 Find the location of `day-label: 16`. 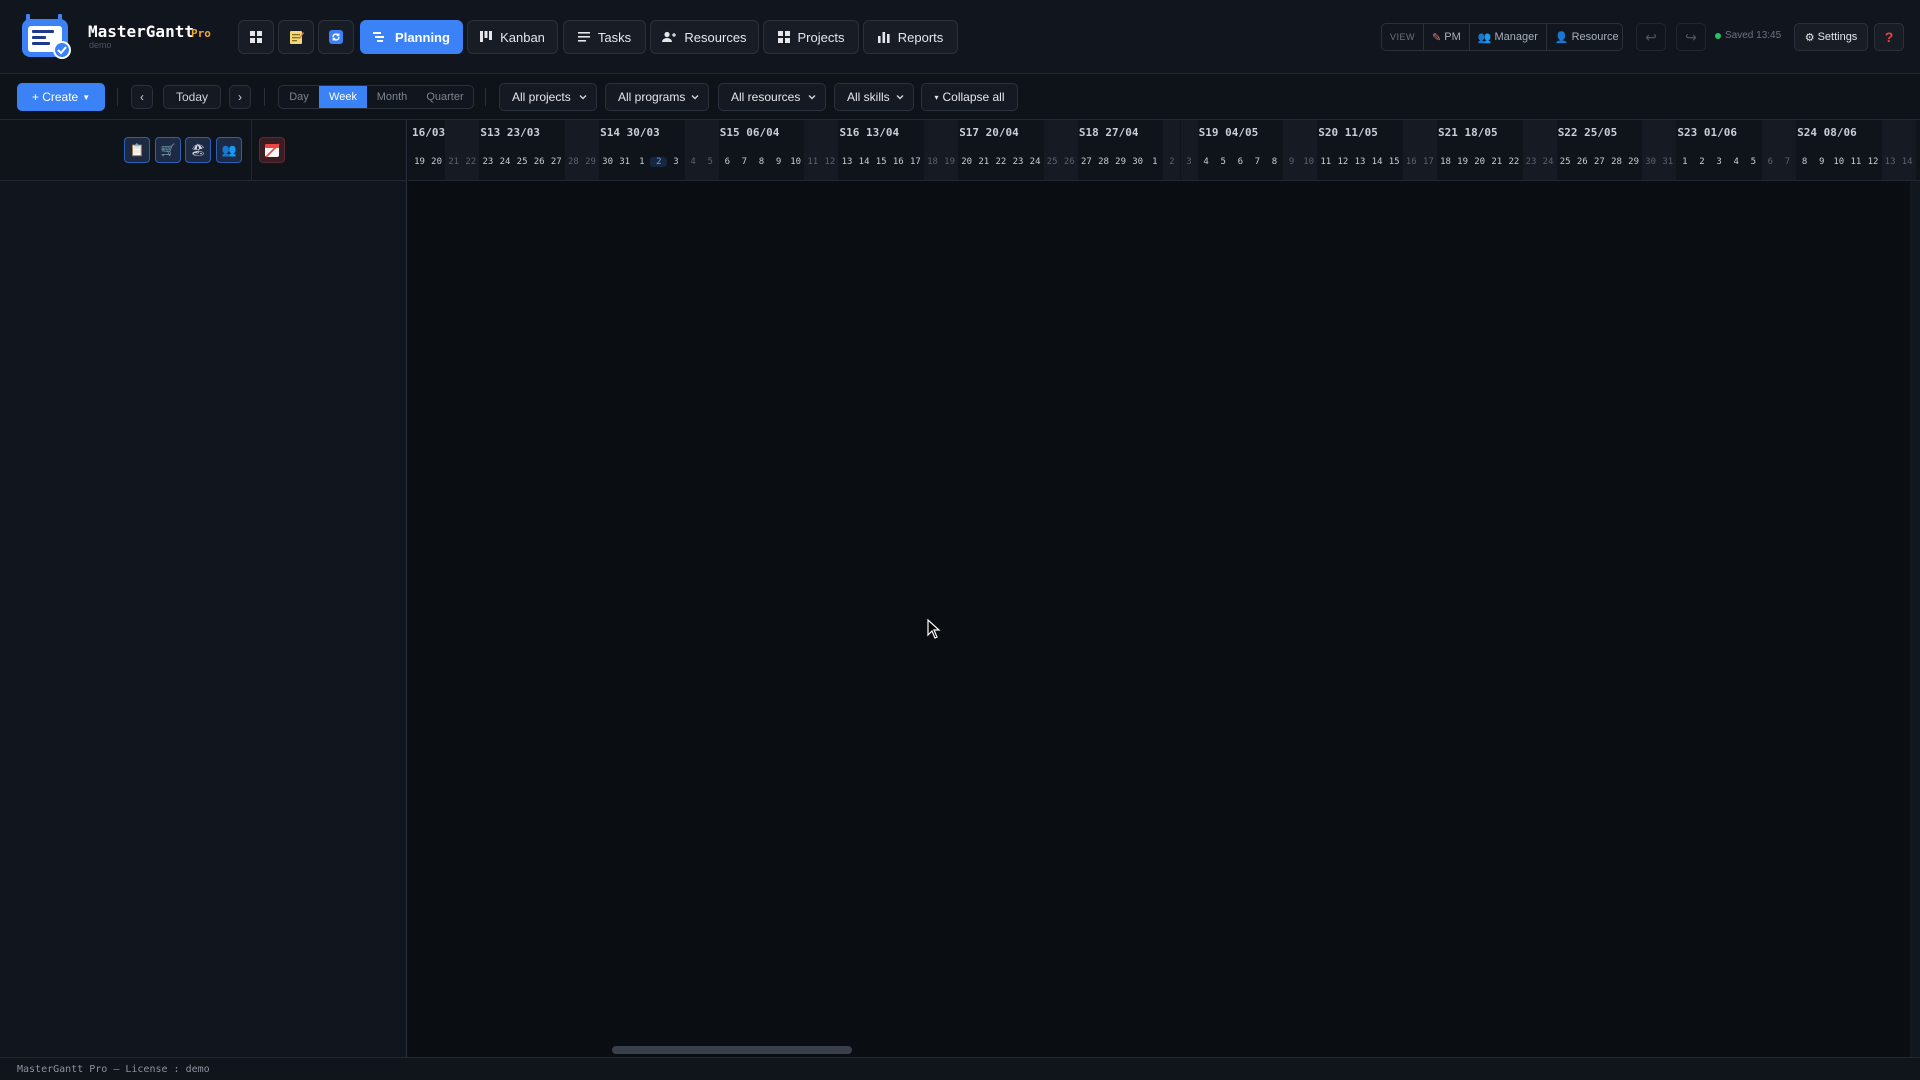

day-label: 16 is located at coordinates (898, 162).